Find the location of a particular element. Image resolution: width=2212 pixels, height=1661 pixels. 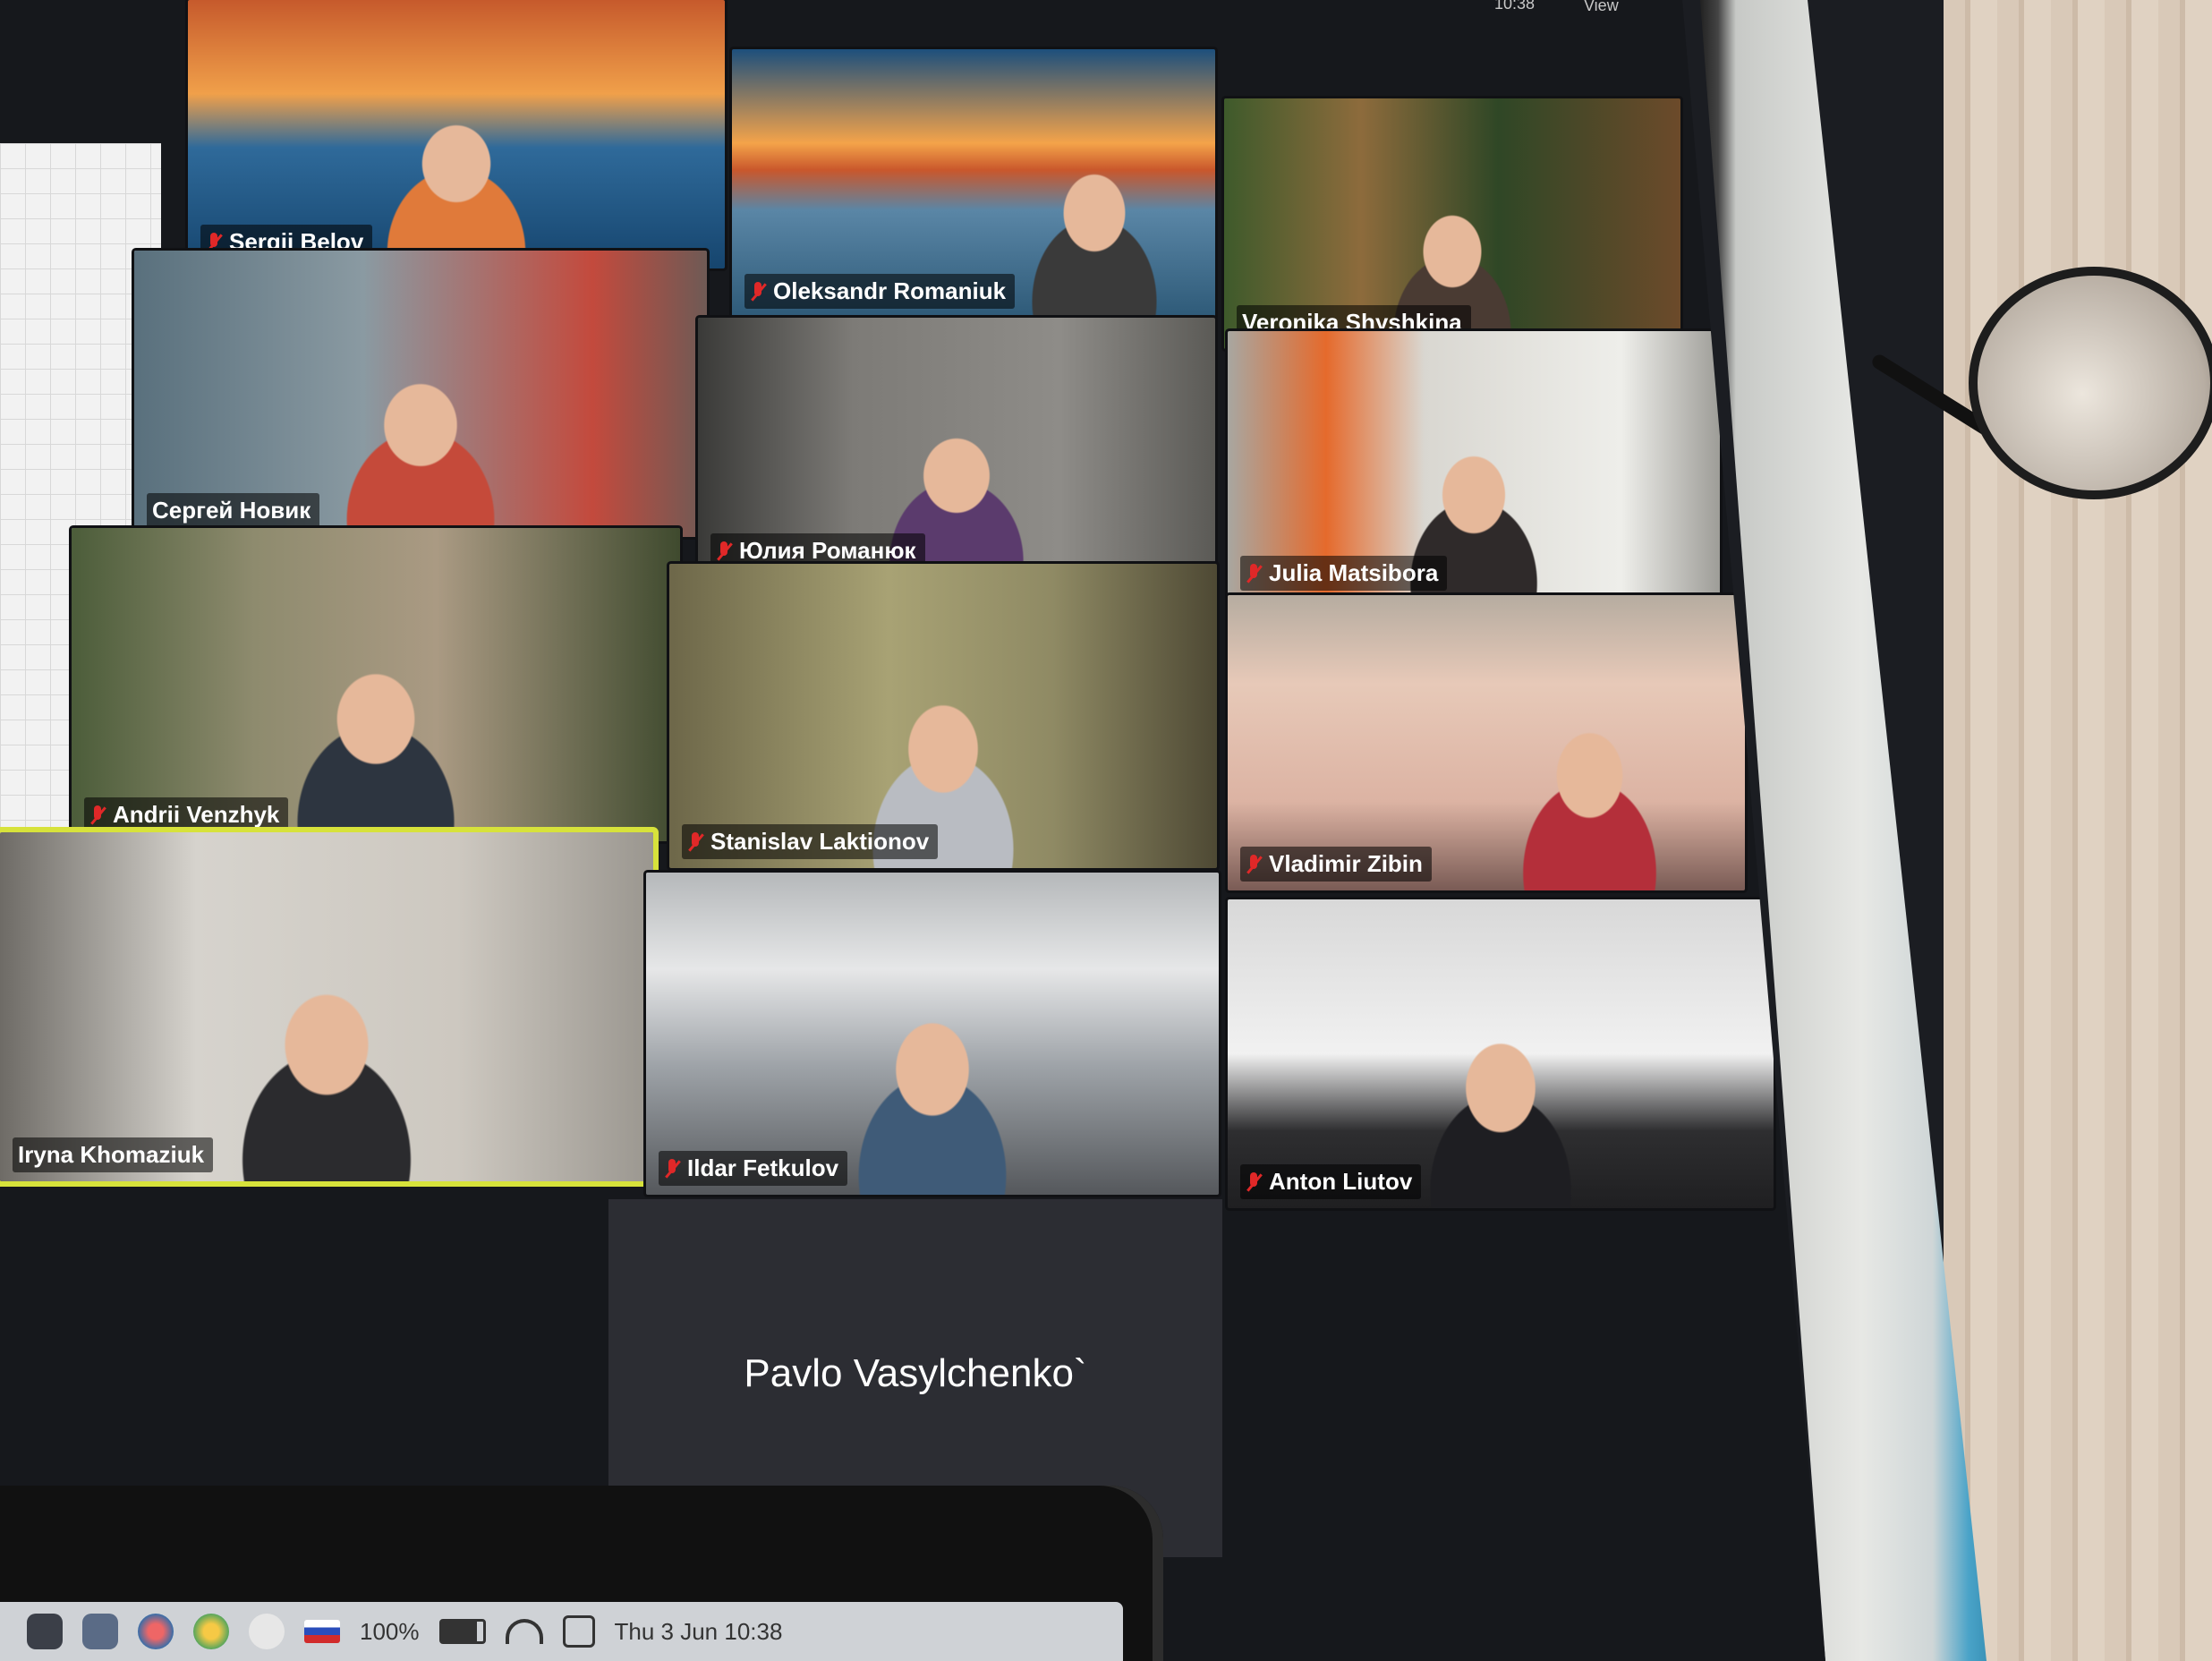

participant-name: Pavlo Vasylchenko` is located at coordinates (915, 1373).